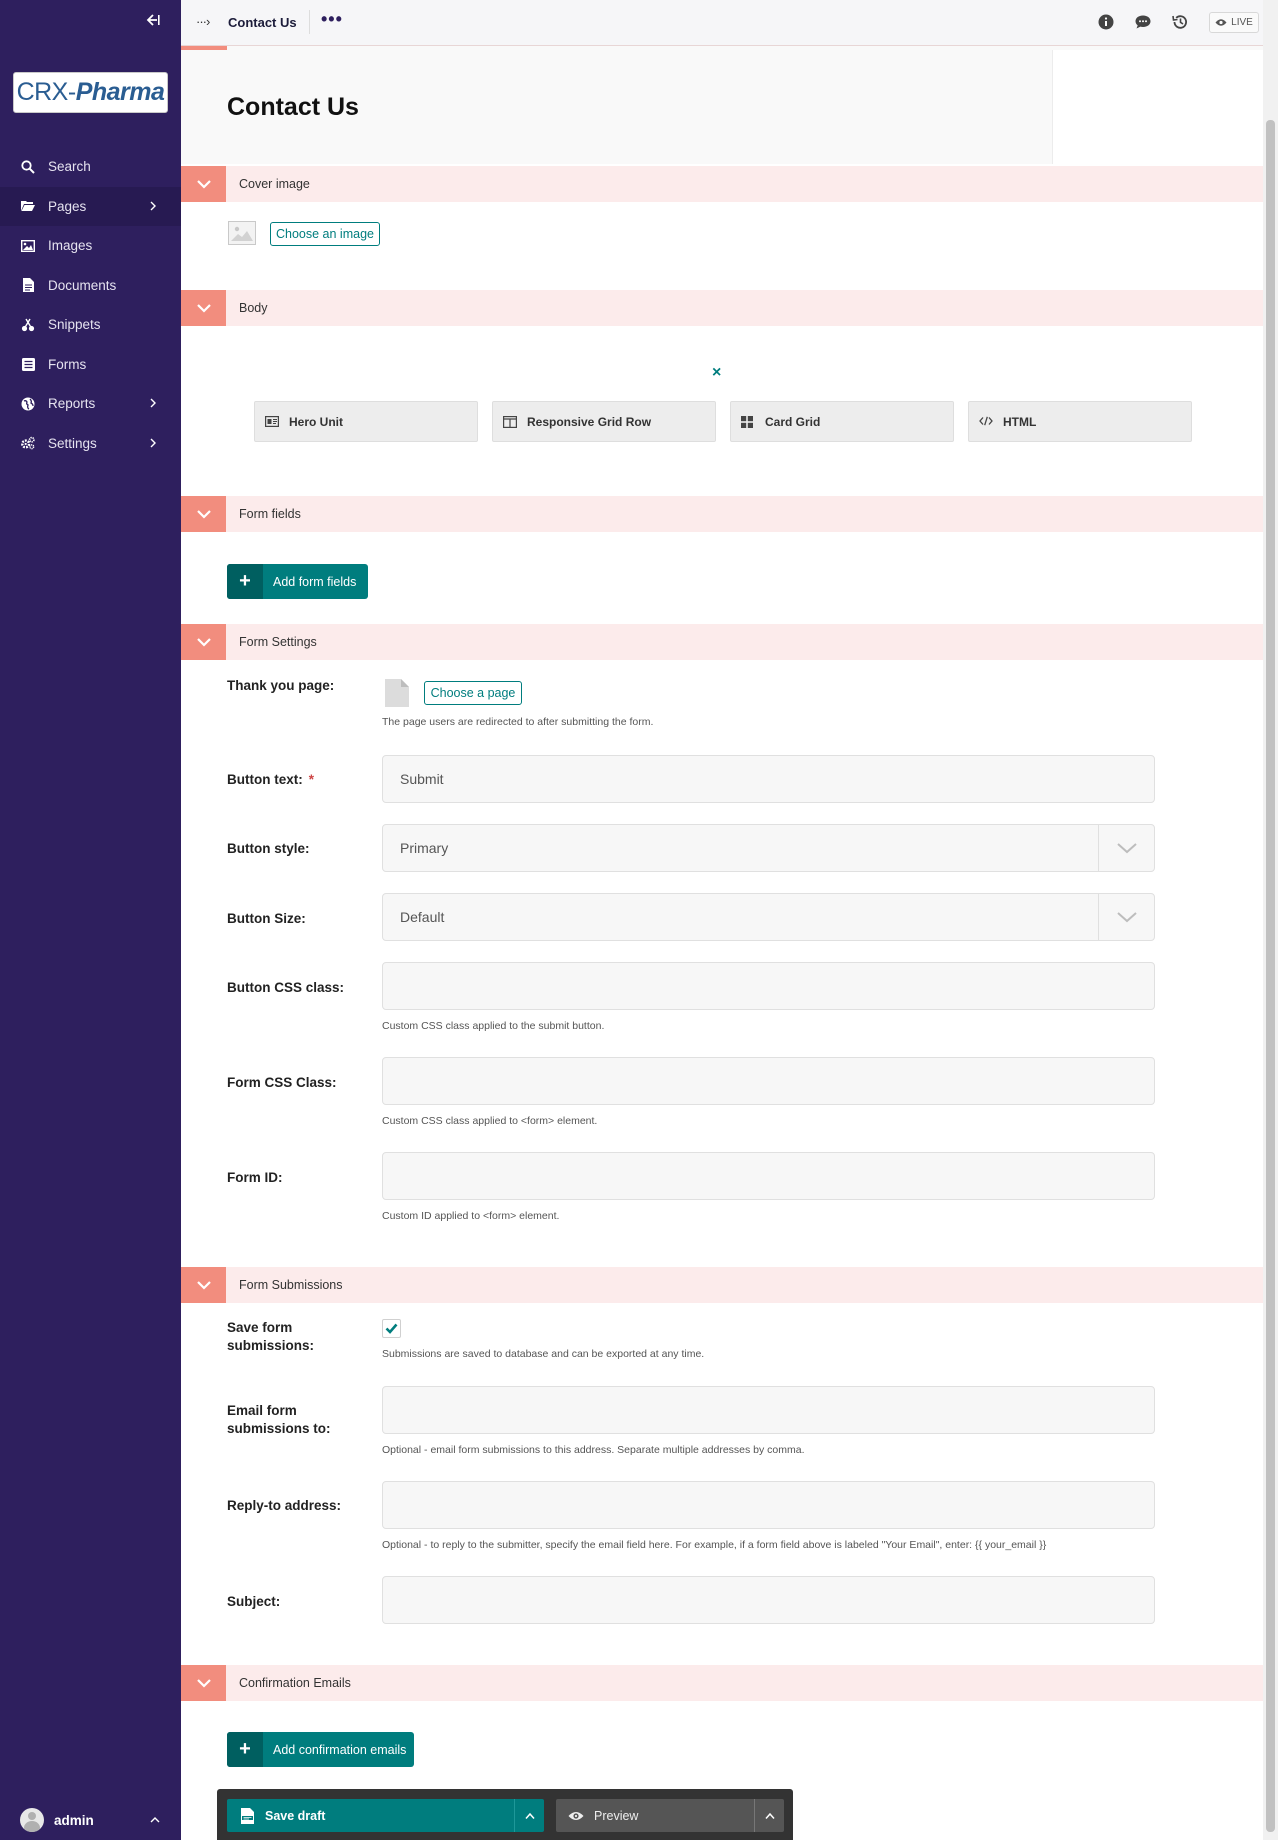  What do you see at coordinates (1143, 22) in the screenshot?
I see `comments-icon` at bounding box center [1143, 22].